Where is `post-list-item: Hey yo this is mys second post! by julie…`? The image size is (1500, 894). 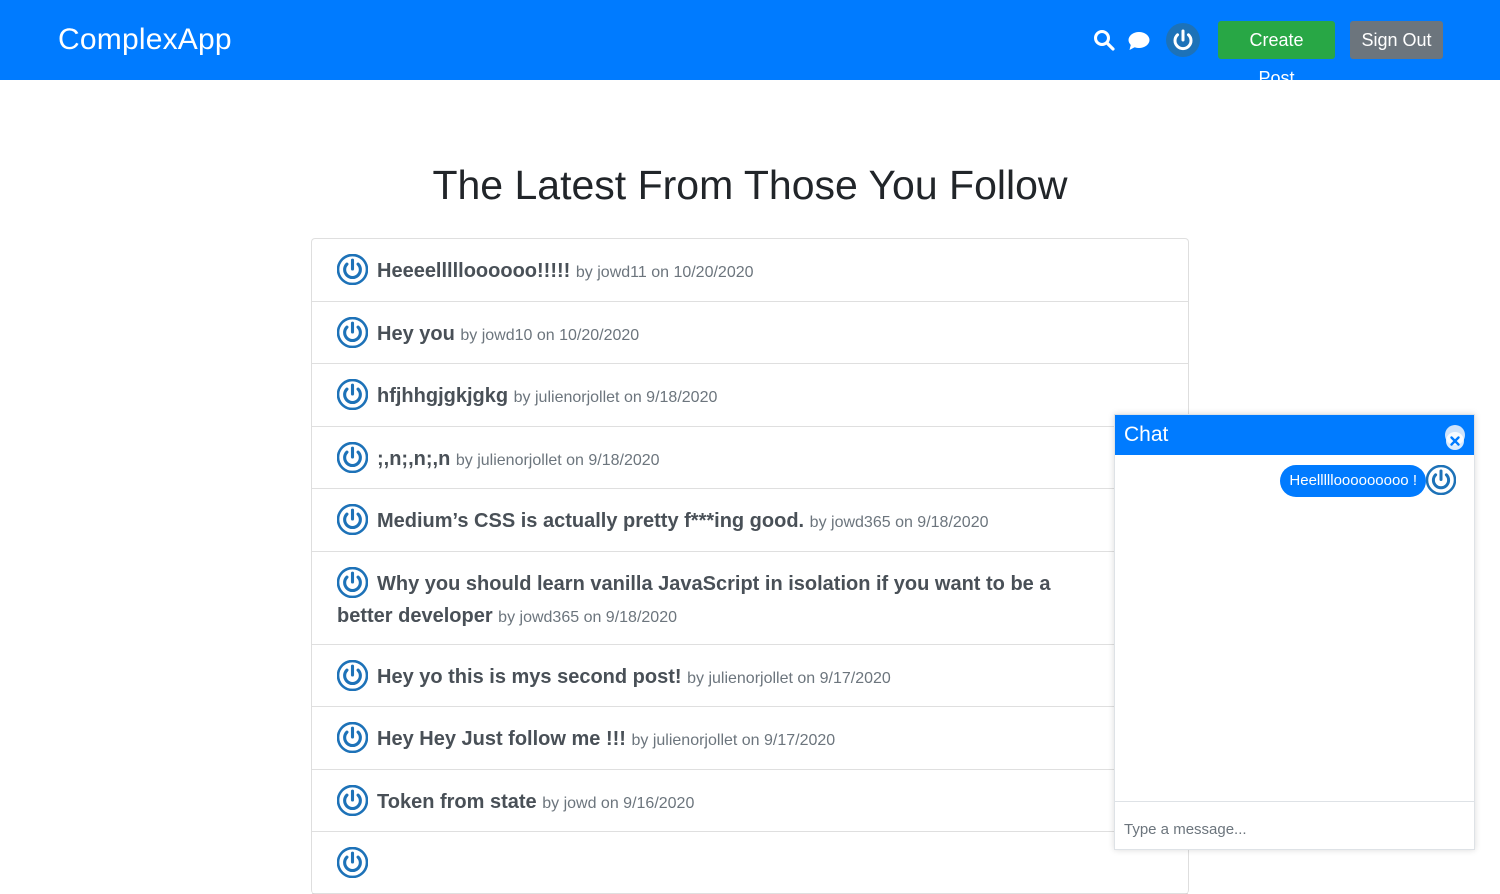
post-list-item: Hey yo this is mys second post! by julie… is located at coordinates (750, 676).